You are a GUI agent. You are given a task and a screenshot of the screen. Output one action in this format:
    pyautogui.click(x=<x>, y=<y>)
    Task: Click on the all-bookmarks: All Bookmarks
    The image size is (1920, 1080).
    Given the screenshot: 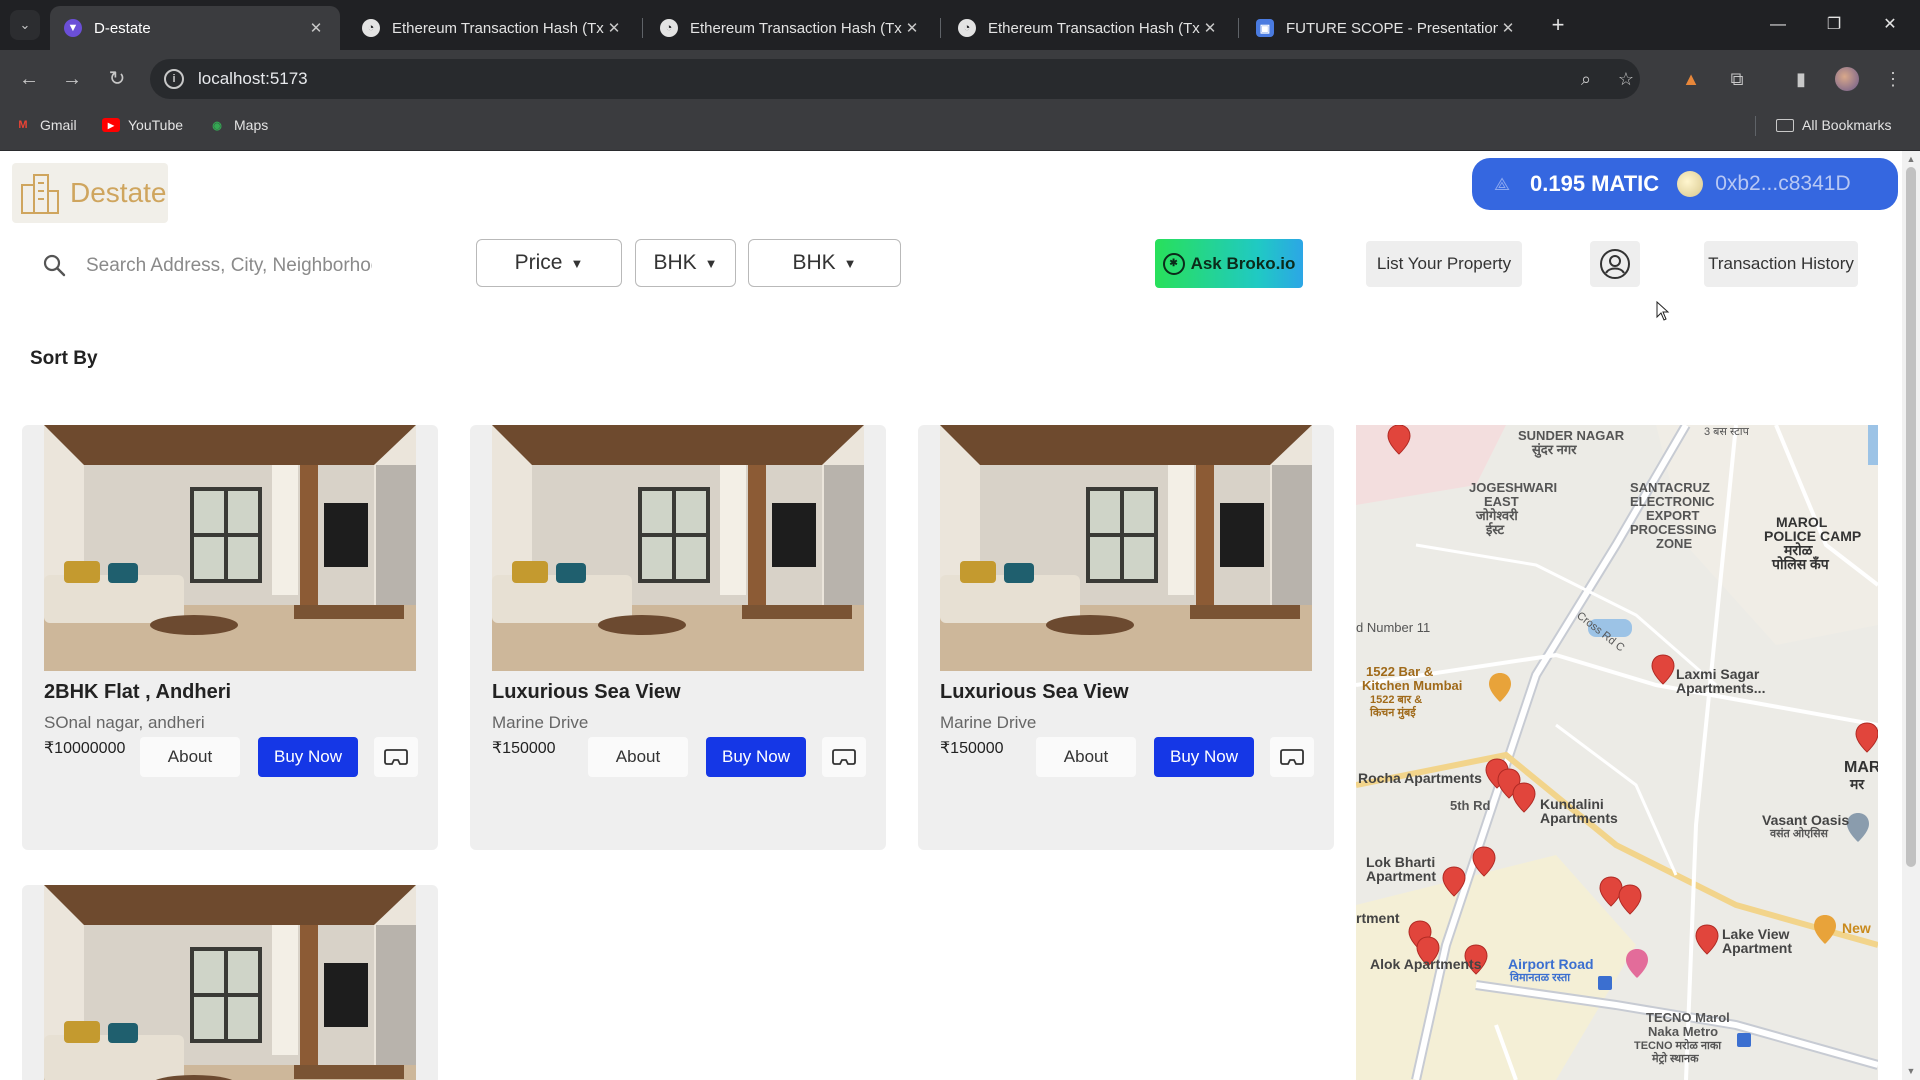 What is the action you would take?
    pyautogui.click(x=1833, y=125)
    